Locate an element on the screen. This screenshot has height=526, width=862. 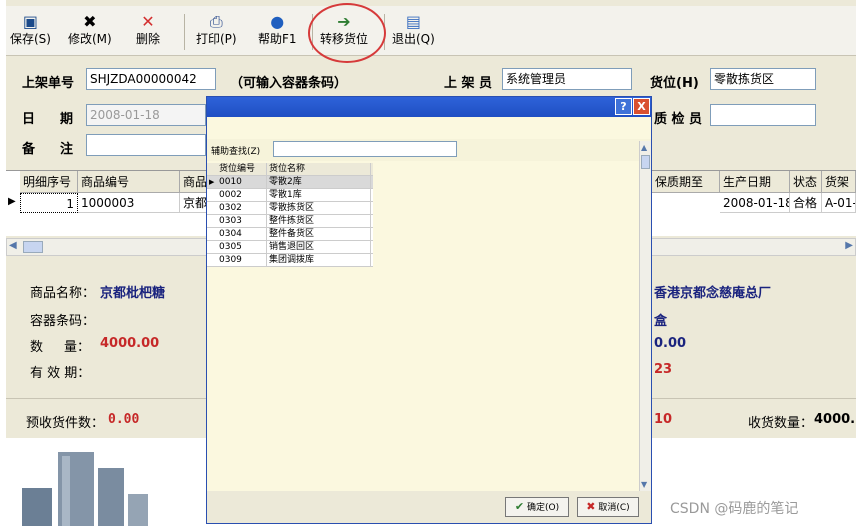
watermark: CSDN @码鹿的笔记 is located at coordinates (734, 509).